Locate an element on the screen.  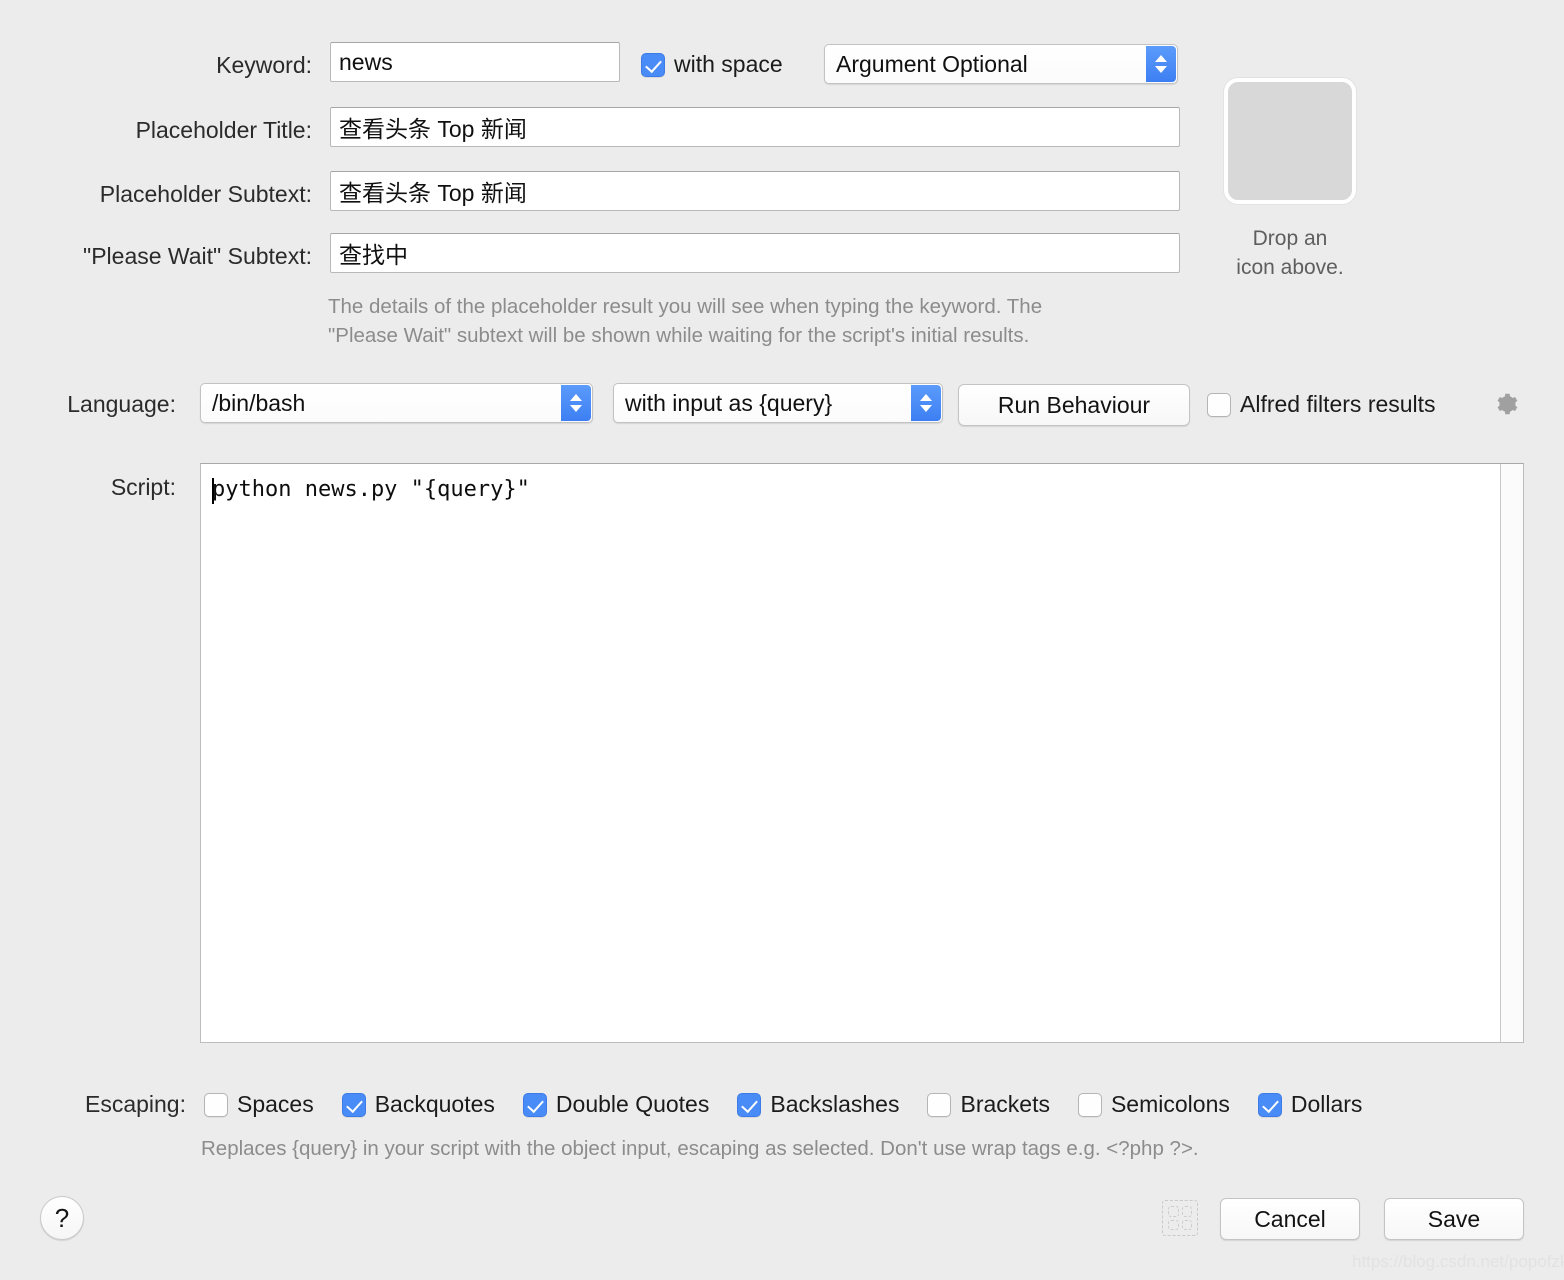
placeholder-subtext-value: 查看头条 Top 新闻 is located at coordinates (433, 193).